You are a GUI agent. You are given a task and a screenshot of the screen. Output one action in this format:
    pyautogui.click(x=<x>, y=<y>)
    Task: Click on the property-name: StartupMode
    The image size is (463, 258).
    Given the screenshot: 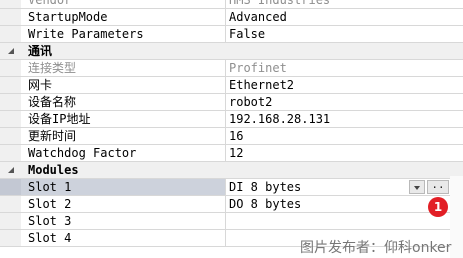 What is the action you would take?
    pyautogui.click(x=68, y=17)
    